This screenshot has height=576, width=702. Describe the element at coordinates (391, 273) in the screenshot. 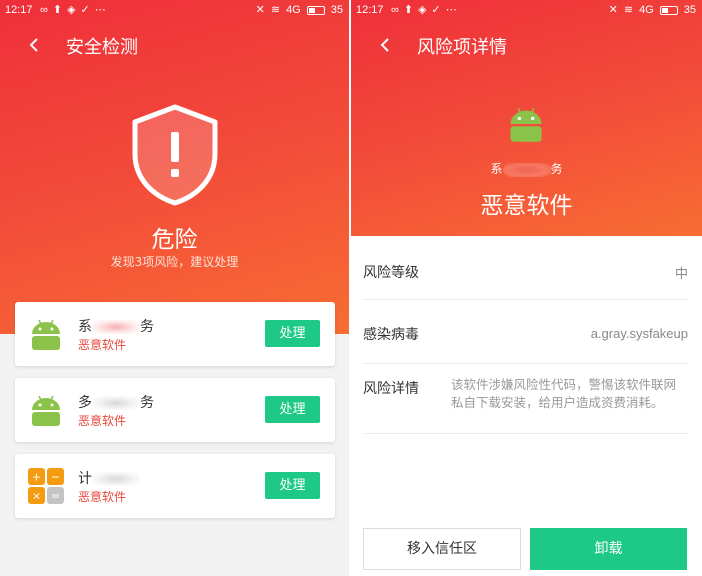

I see `risk-level-label: 风险等级` at that location.